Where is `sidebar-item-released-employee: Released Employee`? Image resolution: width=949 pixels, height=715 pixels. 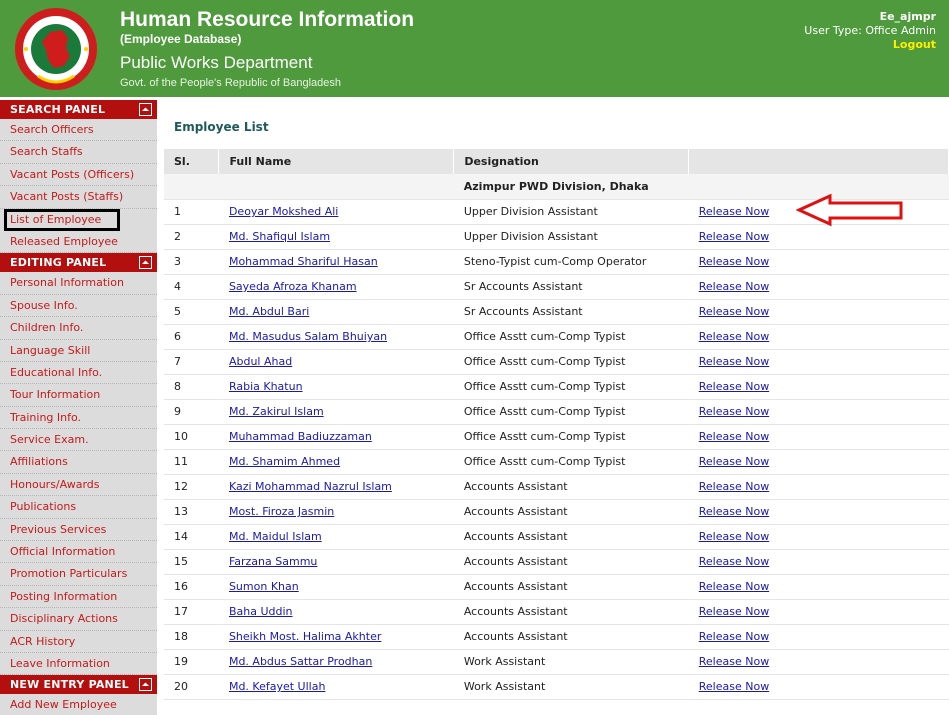 sidebar-item-released-employee: Released Employee is located at coordinates (78, 242).